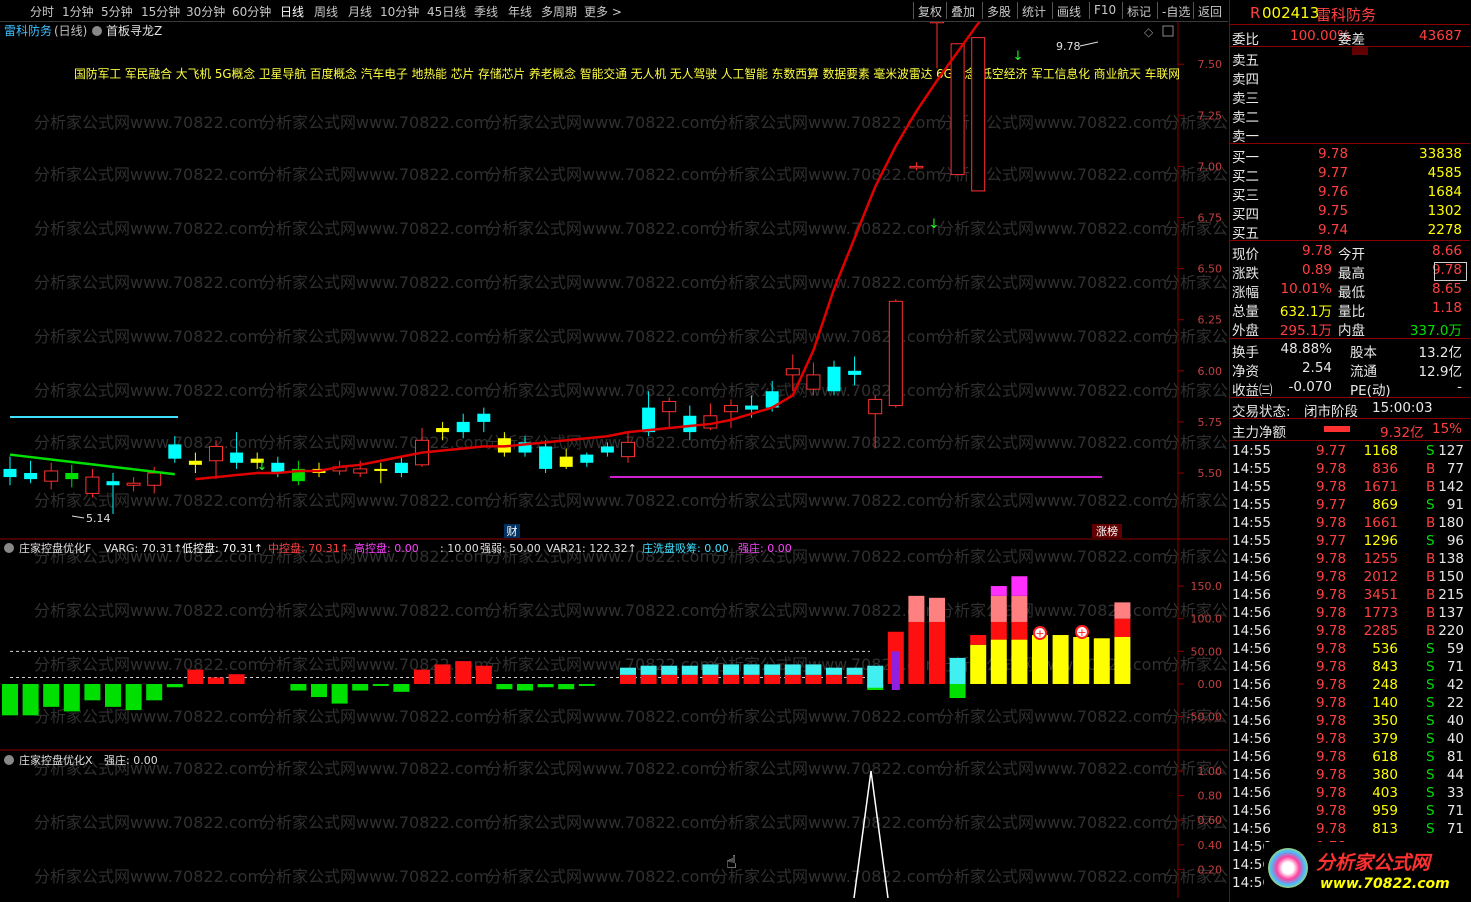 The height and width of the screenshot is (902, 1471). I want to click on quote-text: 380, so click(1385, 775).